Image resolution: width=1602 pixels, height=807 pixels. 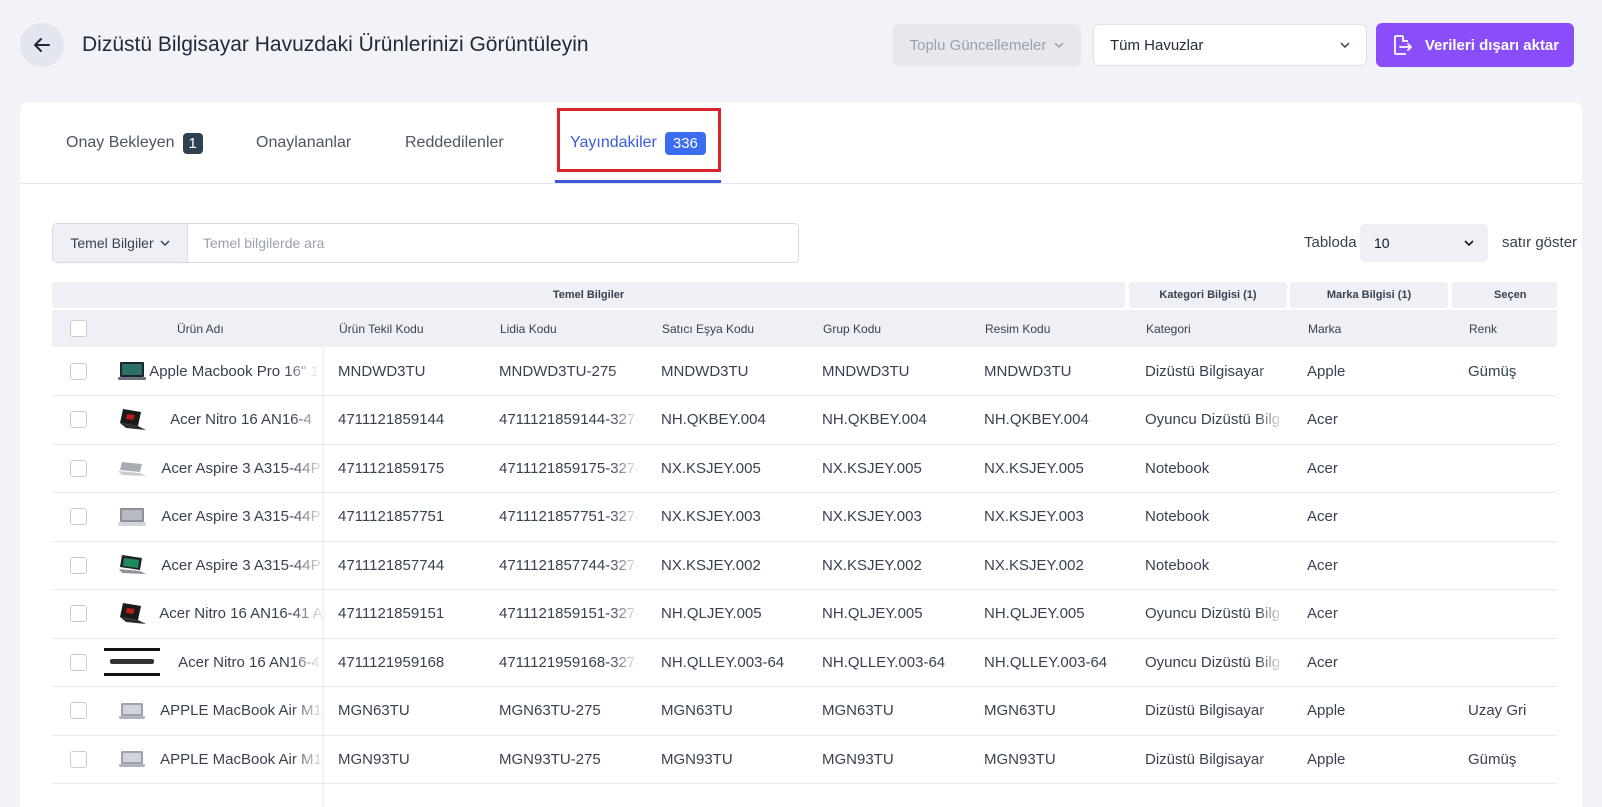 I want to click on tab-approved: Onaylananlar, so click(x=303, y=143).